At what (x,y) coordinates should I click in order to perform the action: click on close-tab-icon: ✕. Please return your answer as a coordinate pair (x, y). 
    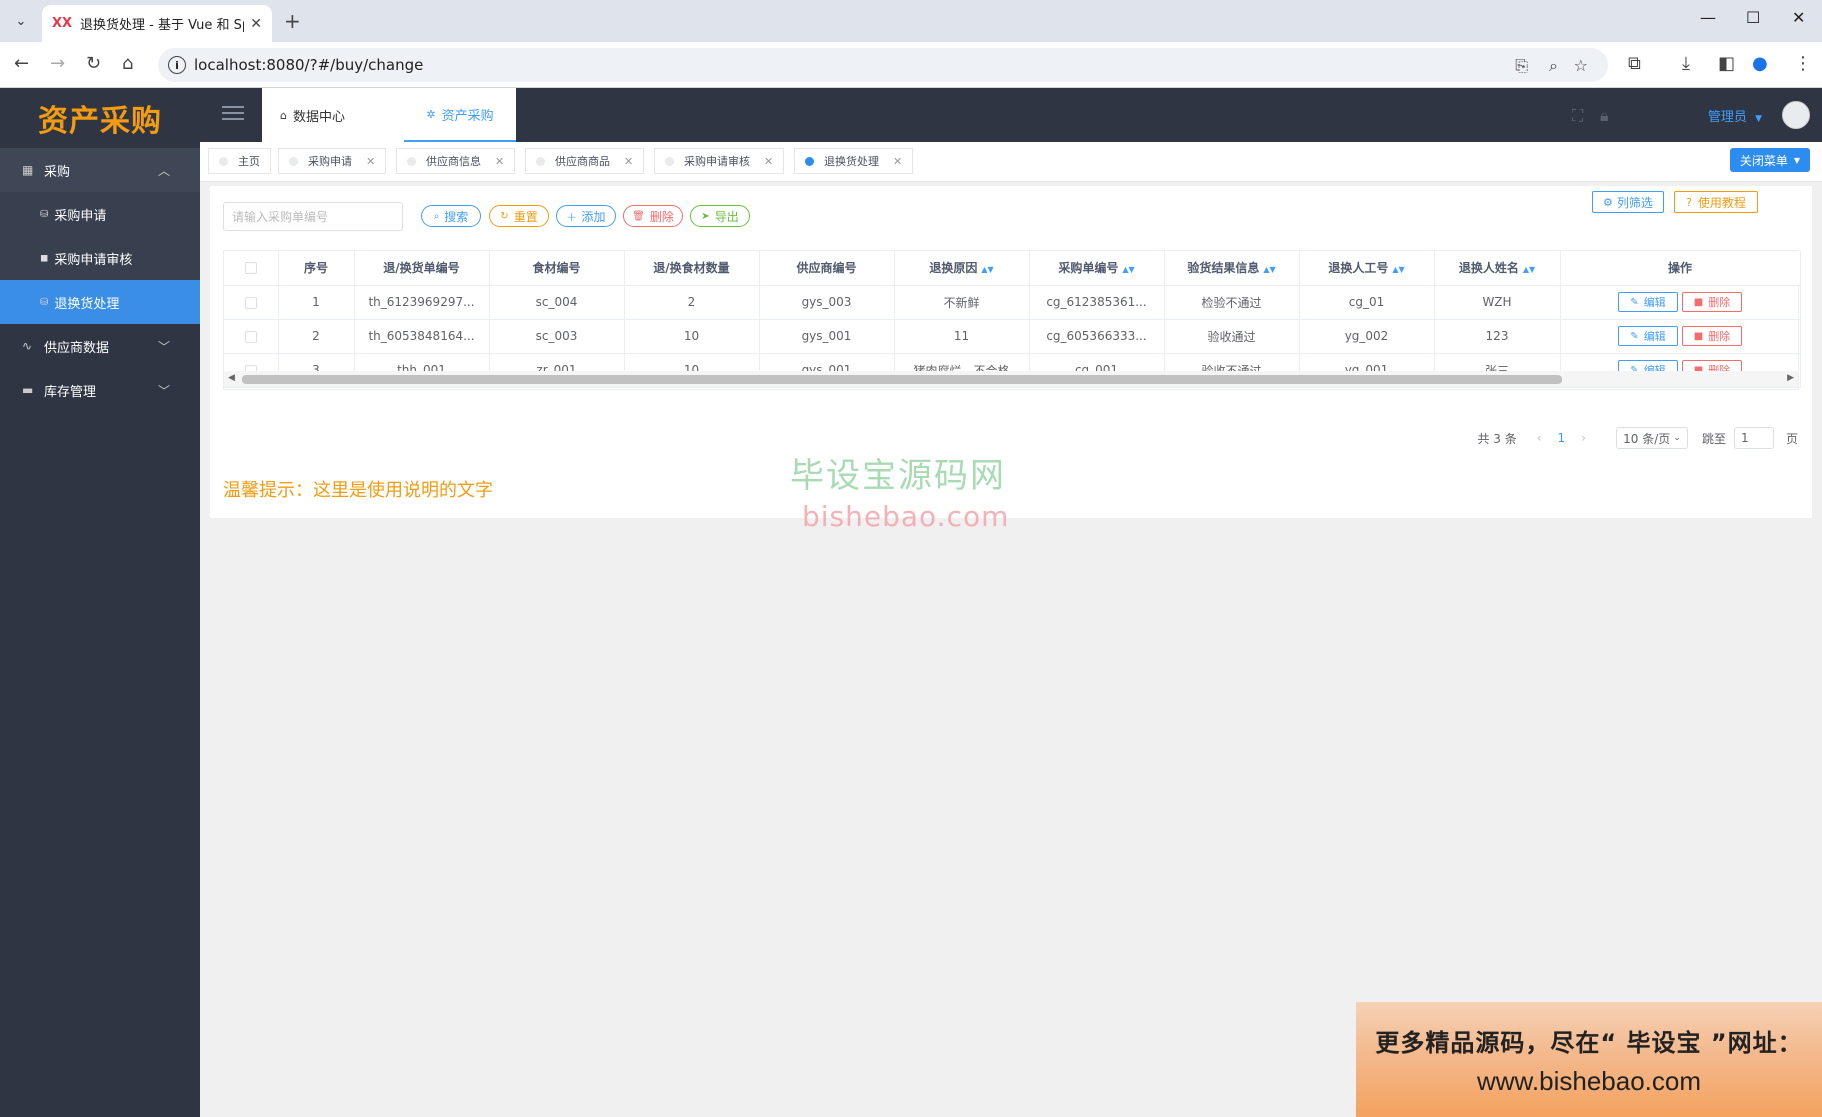
    Looking at the image, I should click on (256, 24).